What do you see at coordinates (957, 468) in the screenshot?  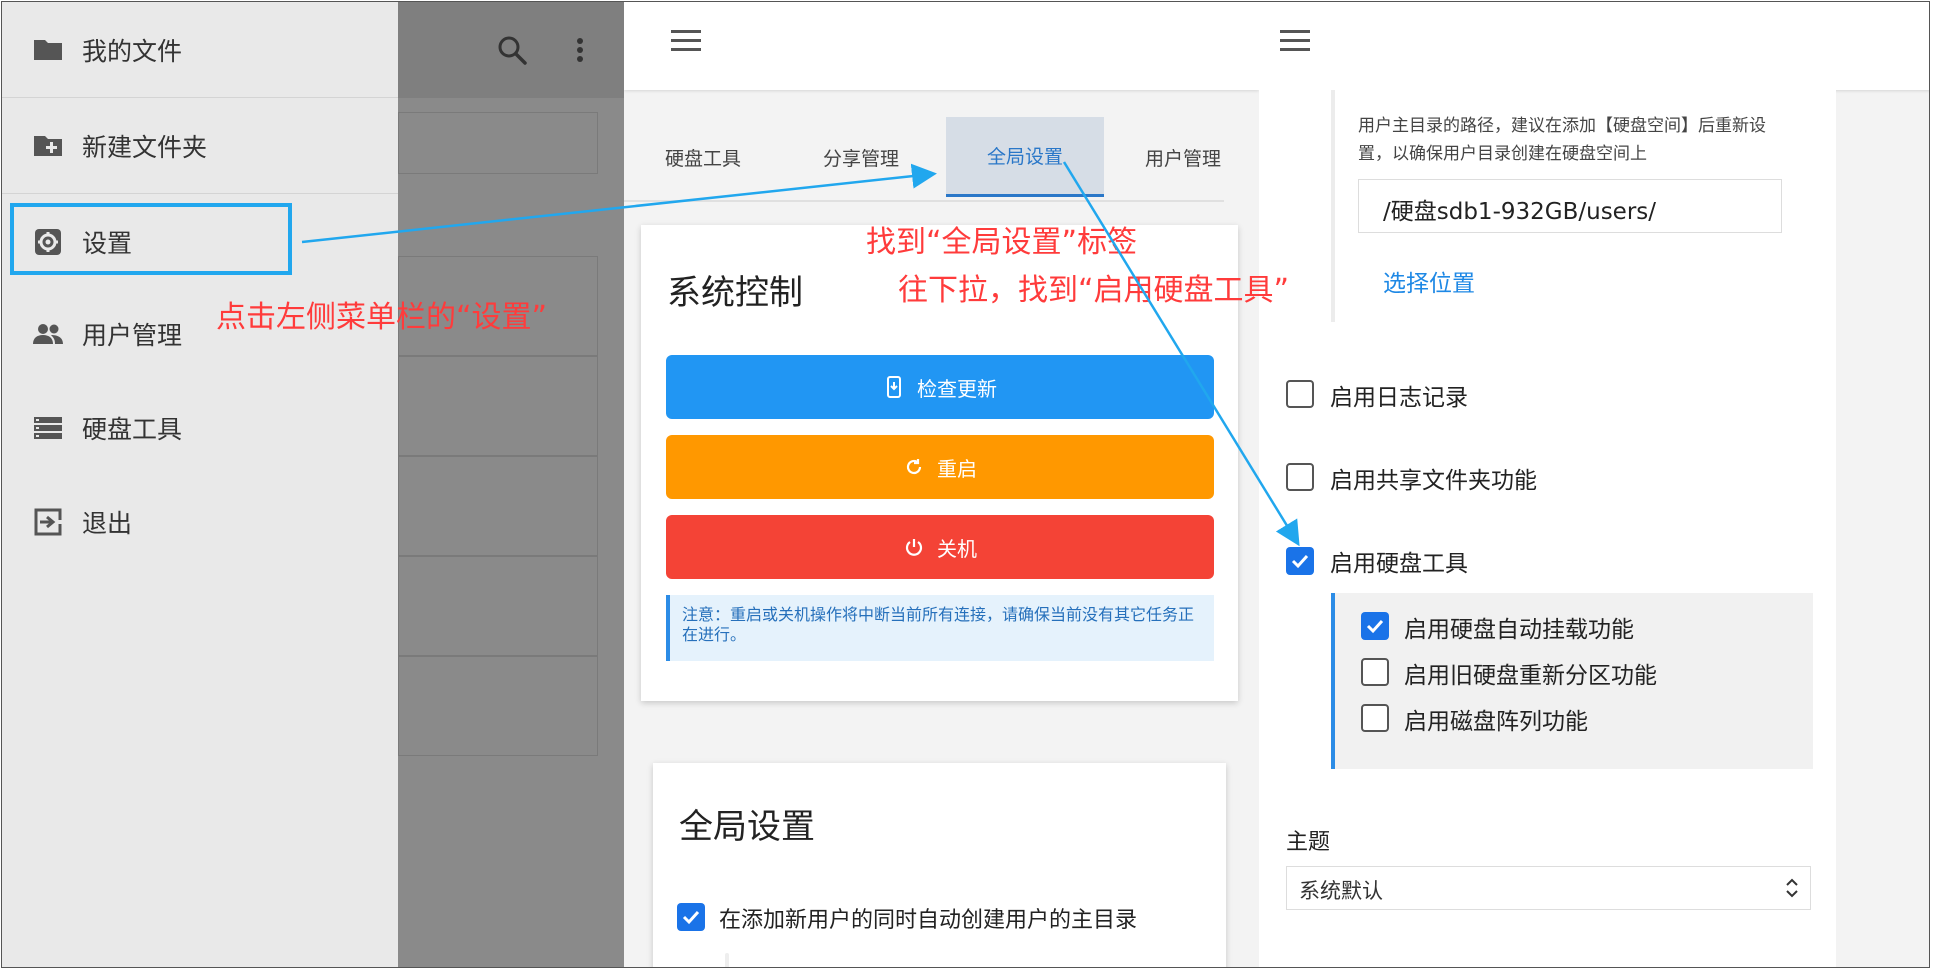 I see `button-label: 重启` at bounding box center [957, 468].